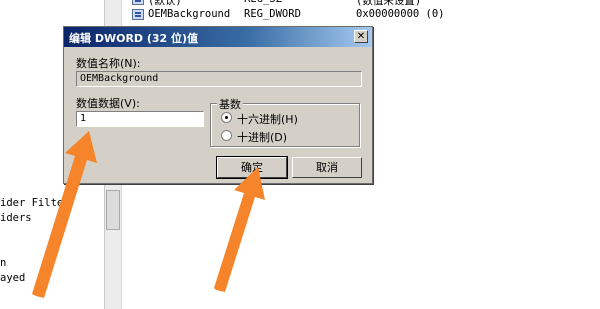 The height and width of the screenshot is (309, 600). What do you see at coordinates (108, 103) in the screenshot?
I see `value-data-label: 数值数据(V):` at bounding box center [108, 103].